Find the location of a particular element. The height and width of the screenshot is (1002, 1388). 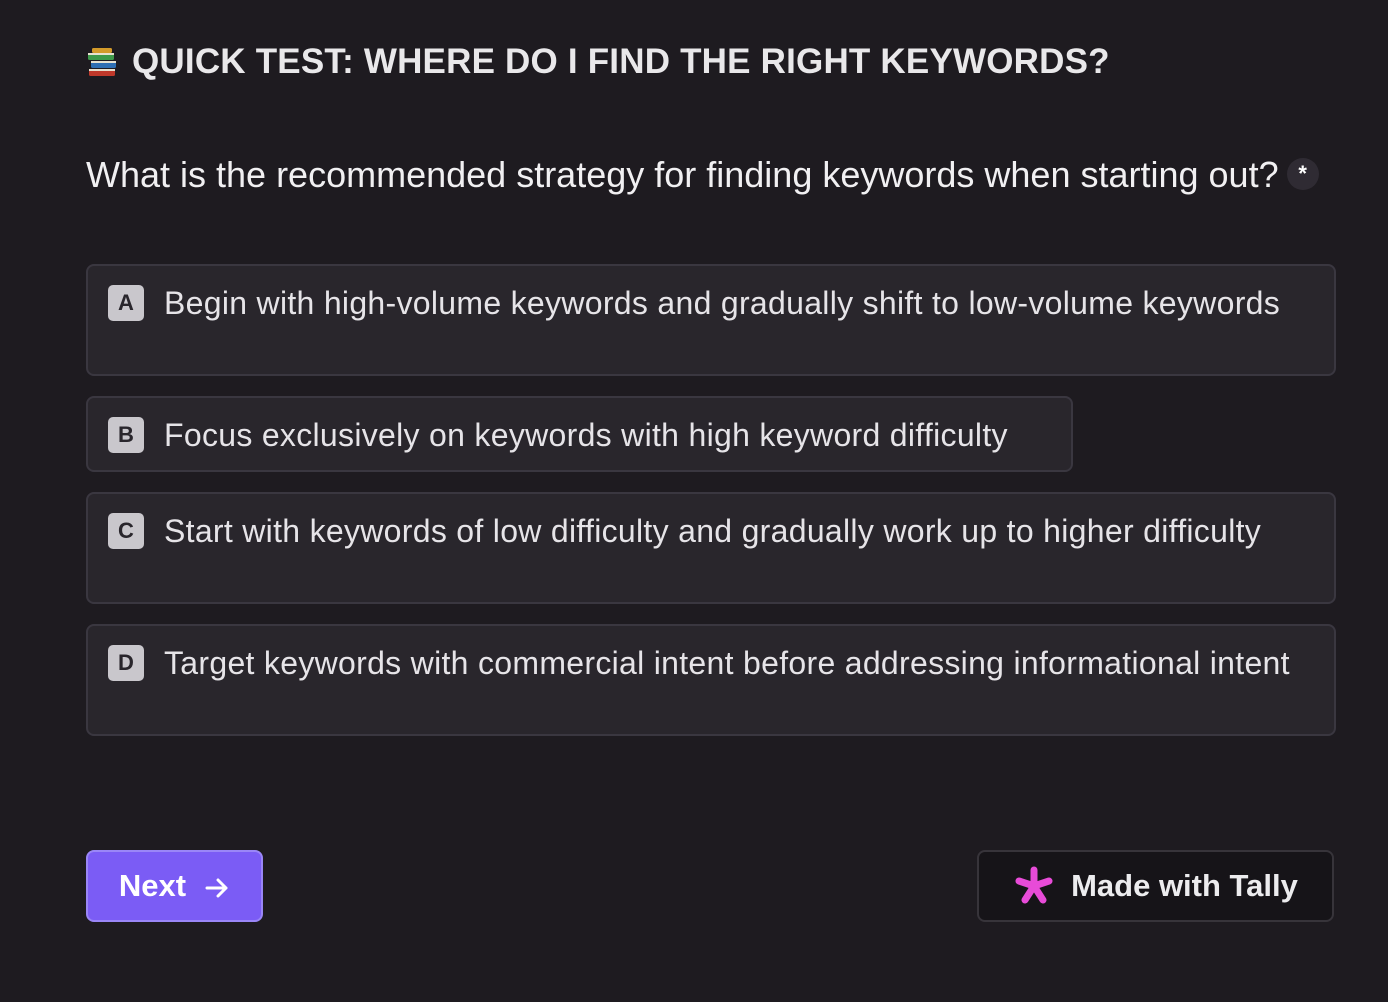

required-indicator: * is located at coordinates (1302, 174).